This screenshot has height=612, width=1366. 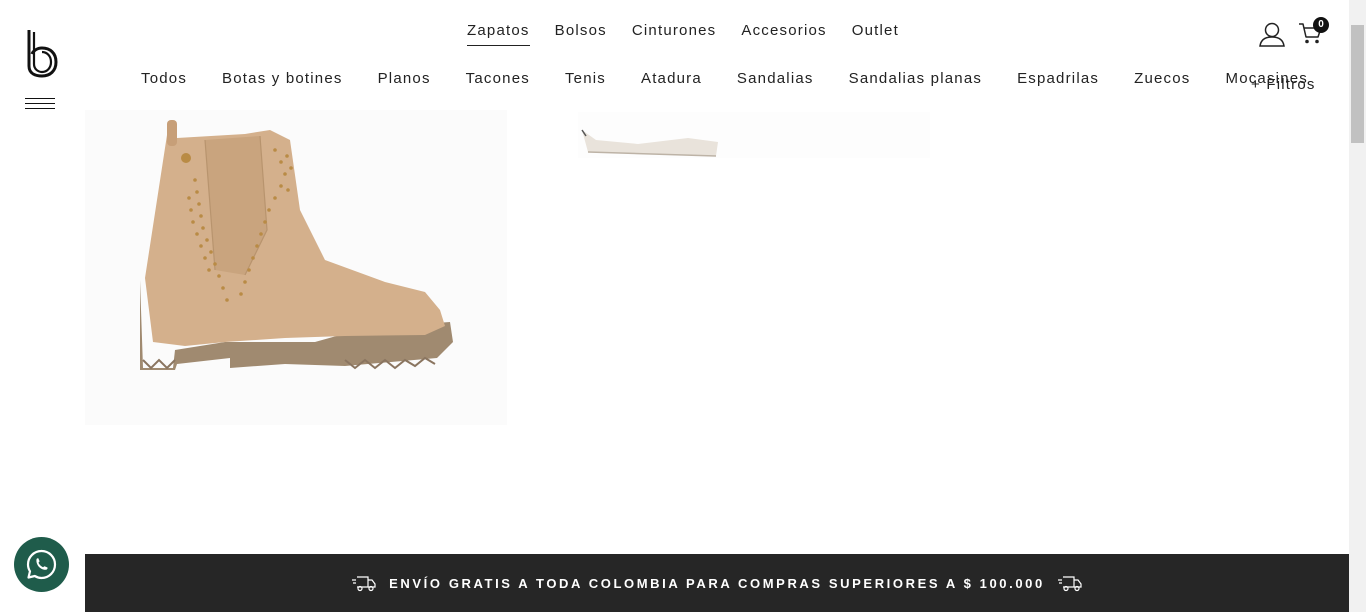 I want to click on subnav-tacones: Tacones, so click(x=498, y=78).